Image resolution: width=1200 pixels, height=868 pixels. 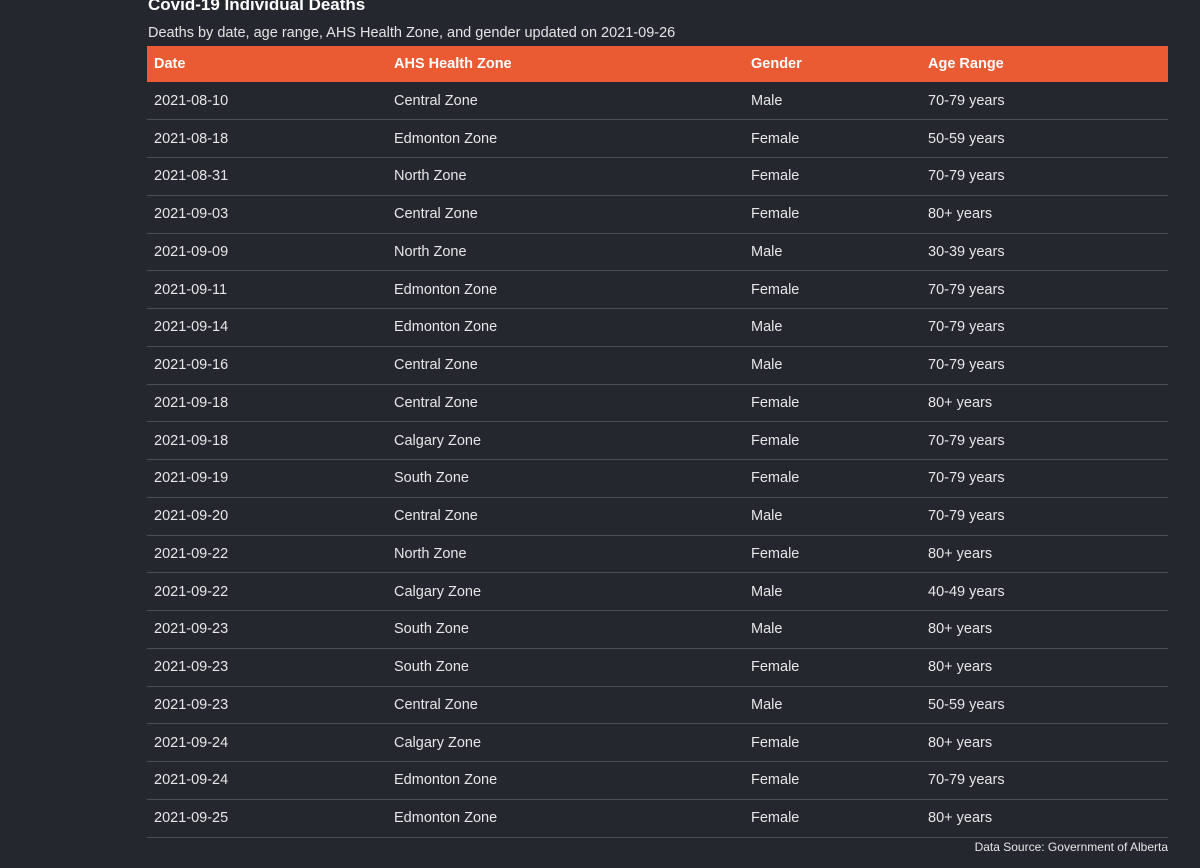 I want to click on column-header-zone: AHS Health Zone, so click(x=565, y=64).